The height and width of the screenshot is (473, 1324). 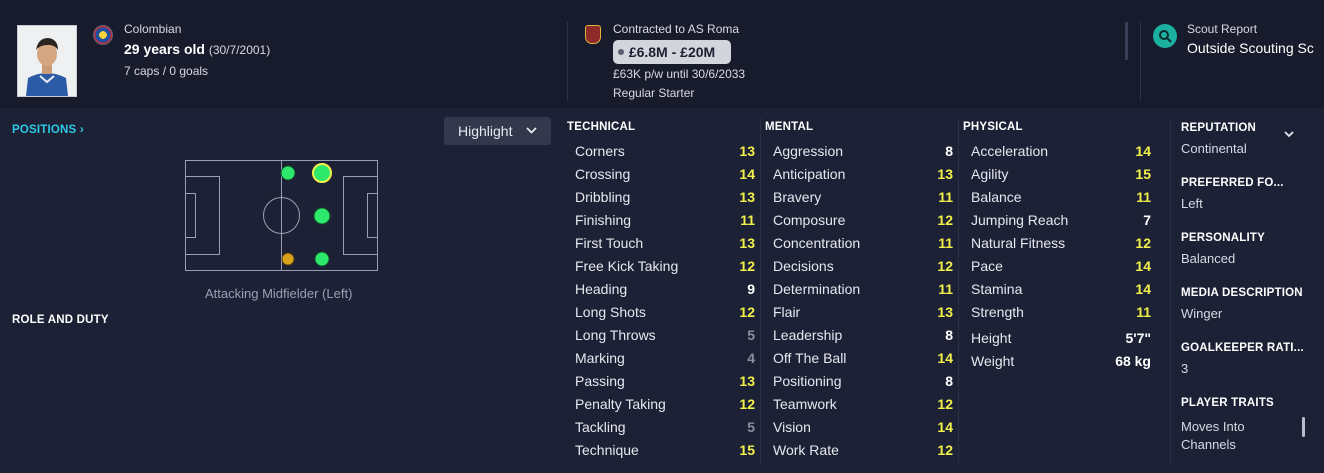 What do you see at coordinates (1208, 258) in the screenshot?
I see `personality-value: Balanced` at bounding box center [1208, 258].